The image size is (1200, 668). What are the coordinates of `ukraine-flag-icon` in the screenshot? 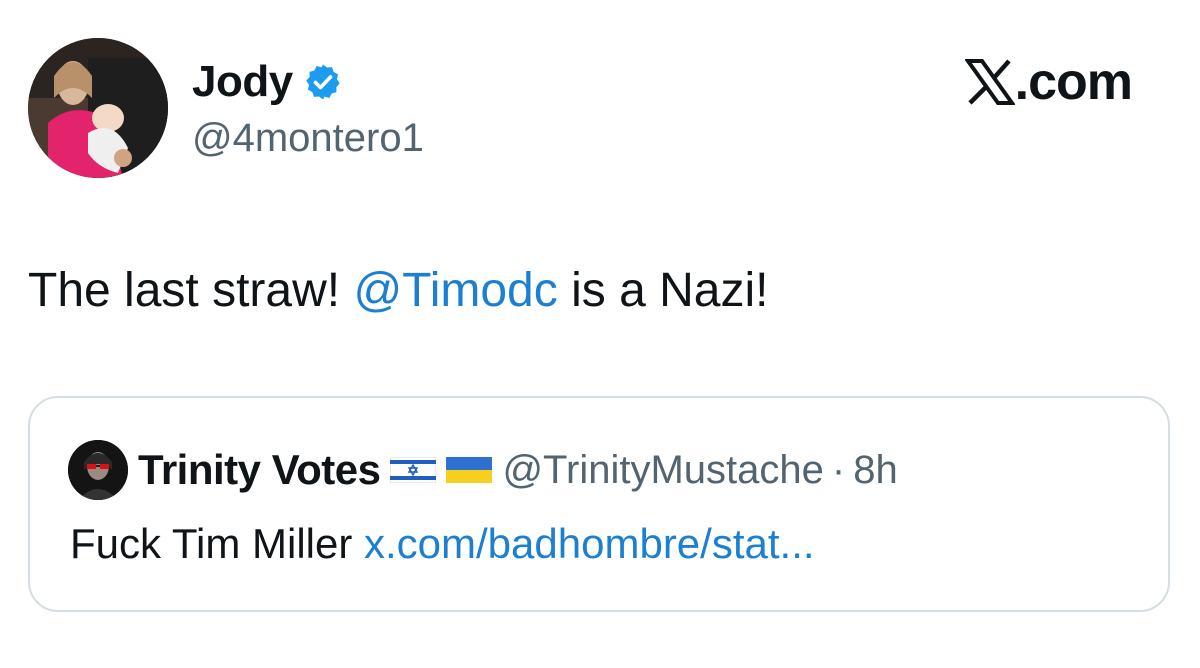 It's located at (469, 470).